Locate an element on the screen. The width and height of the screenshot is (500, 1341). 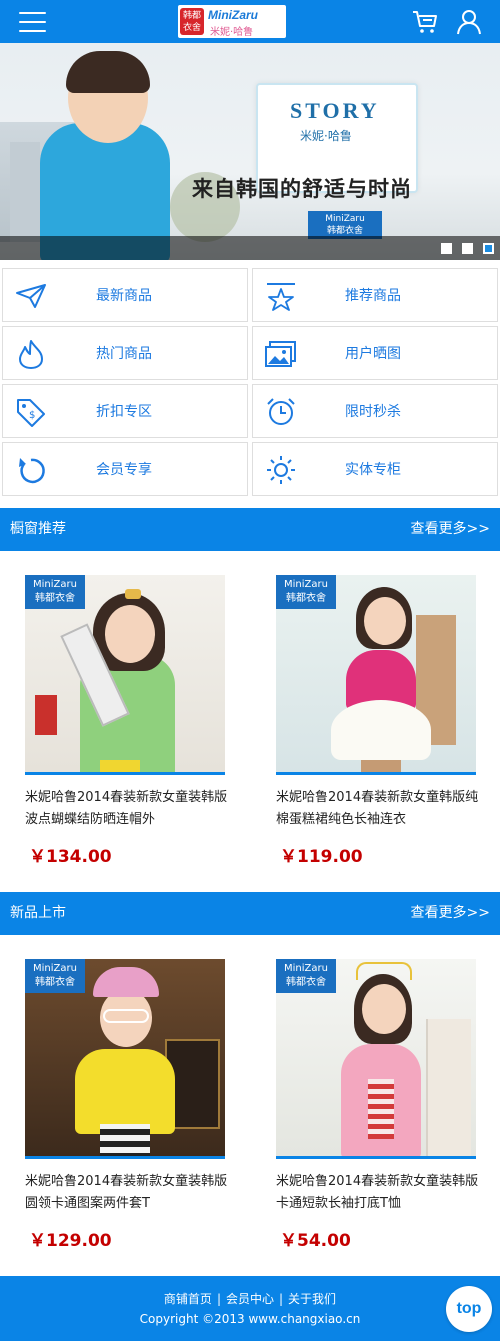
footer-link-about: 关于我们 is located at coordinates (312, 1299).